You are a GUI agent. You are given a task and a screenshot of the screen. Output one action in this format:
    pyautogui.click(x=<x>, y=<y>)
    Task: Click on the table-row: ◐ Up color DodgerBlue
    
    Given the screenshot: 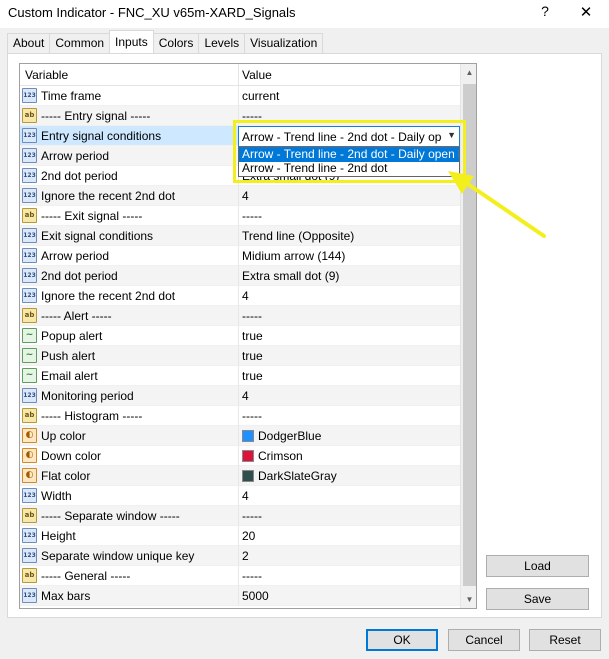 What is the action you would take?
    pyautogui.click(x=240, y=436)
    